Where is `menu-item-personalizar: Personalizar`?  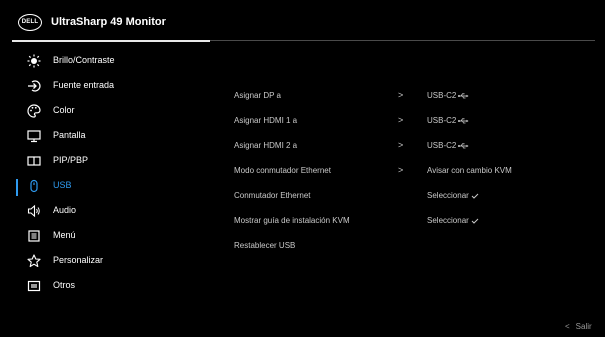 menu-item-personalizar: Personalizar is located at coordinates (100, 262).